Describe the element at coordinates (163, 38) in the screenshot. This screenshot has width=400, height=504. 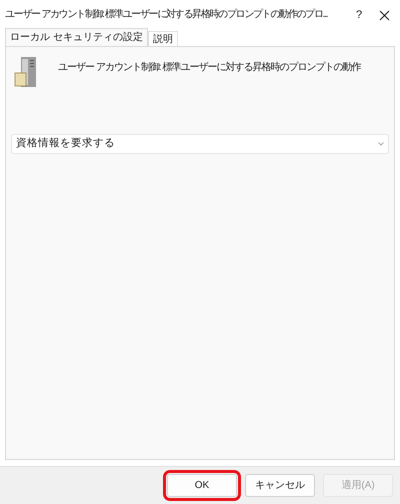
I see `tab: 説明` at that location.